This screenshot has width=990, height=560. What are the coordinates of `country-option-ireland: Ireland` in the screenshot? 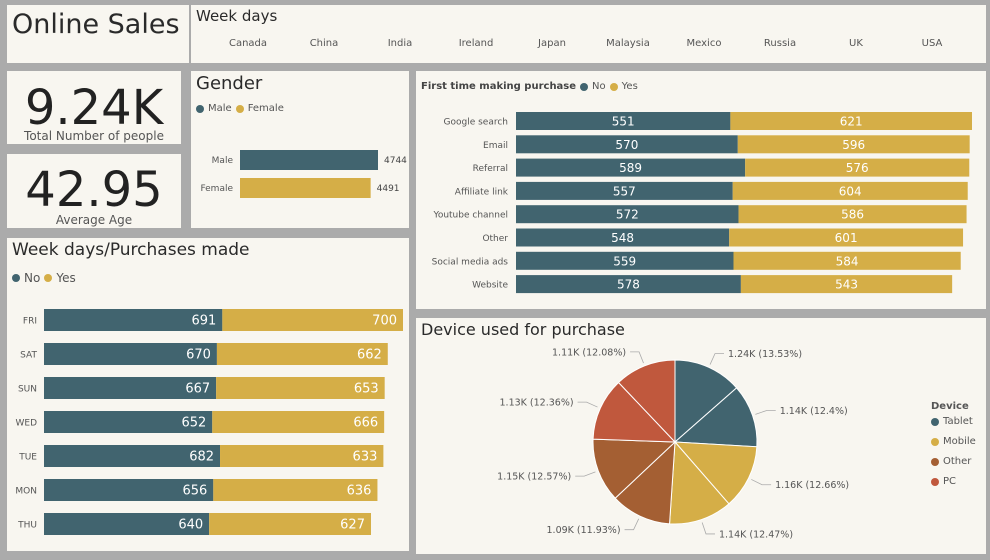 It's located at (476, 43).